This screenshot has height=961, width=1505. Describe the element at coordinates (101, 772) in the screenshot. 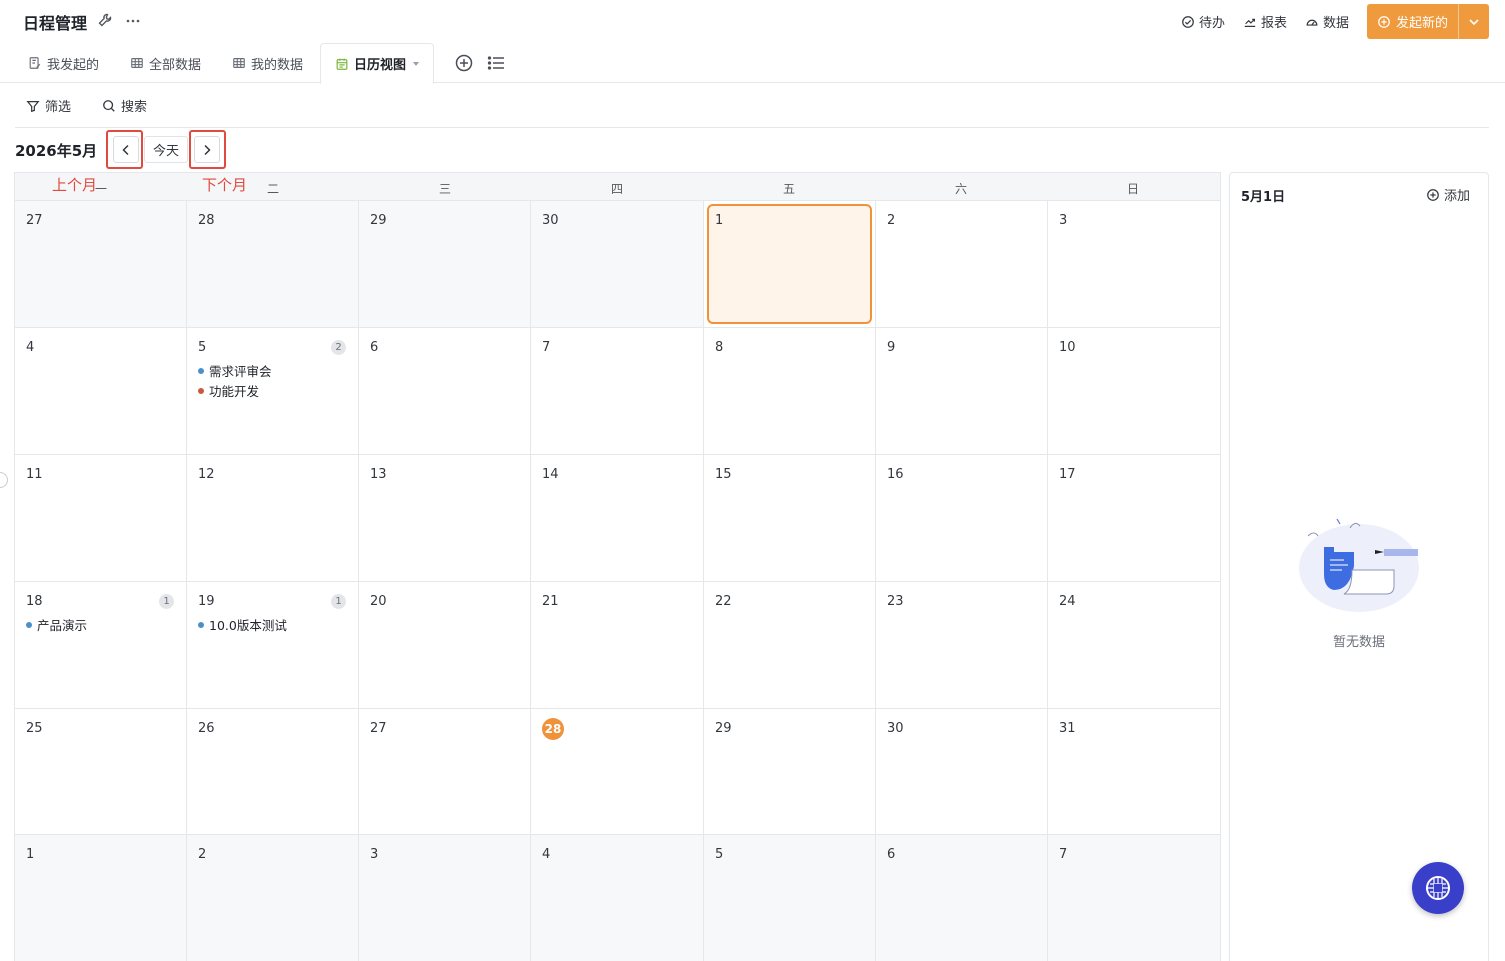

I see `day-cell: 25` at that location.